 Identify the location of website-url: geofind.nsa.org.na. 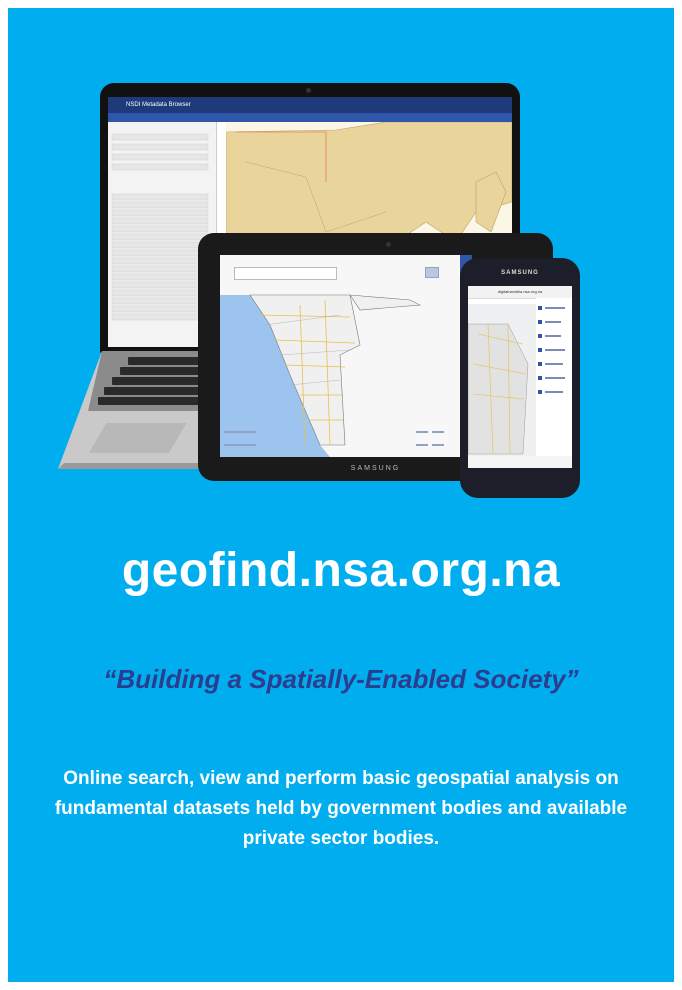
(341, 570).